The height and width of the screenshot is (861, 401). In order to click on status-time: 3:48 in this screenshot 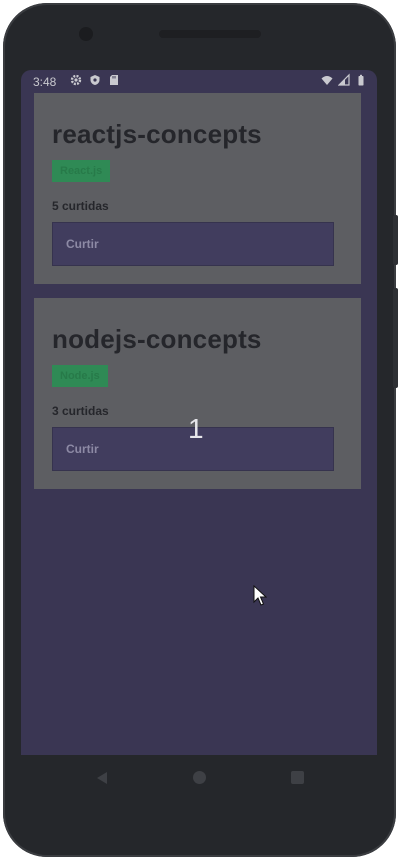, I will do `click(45, 82)`.